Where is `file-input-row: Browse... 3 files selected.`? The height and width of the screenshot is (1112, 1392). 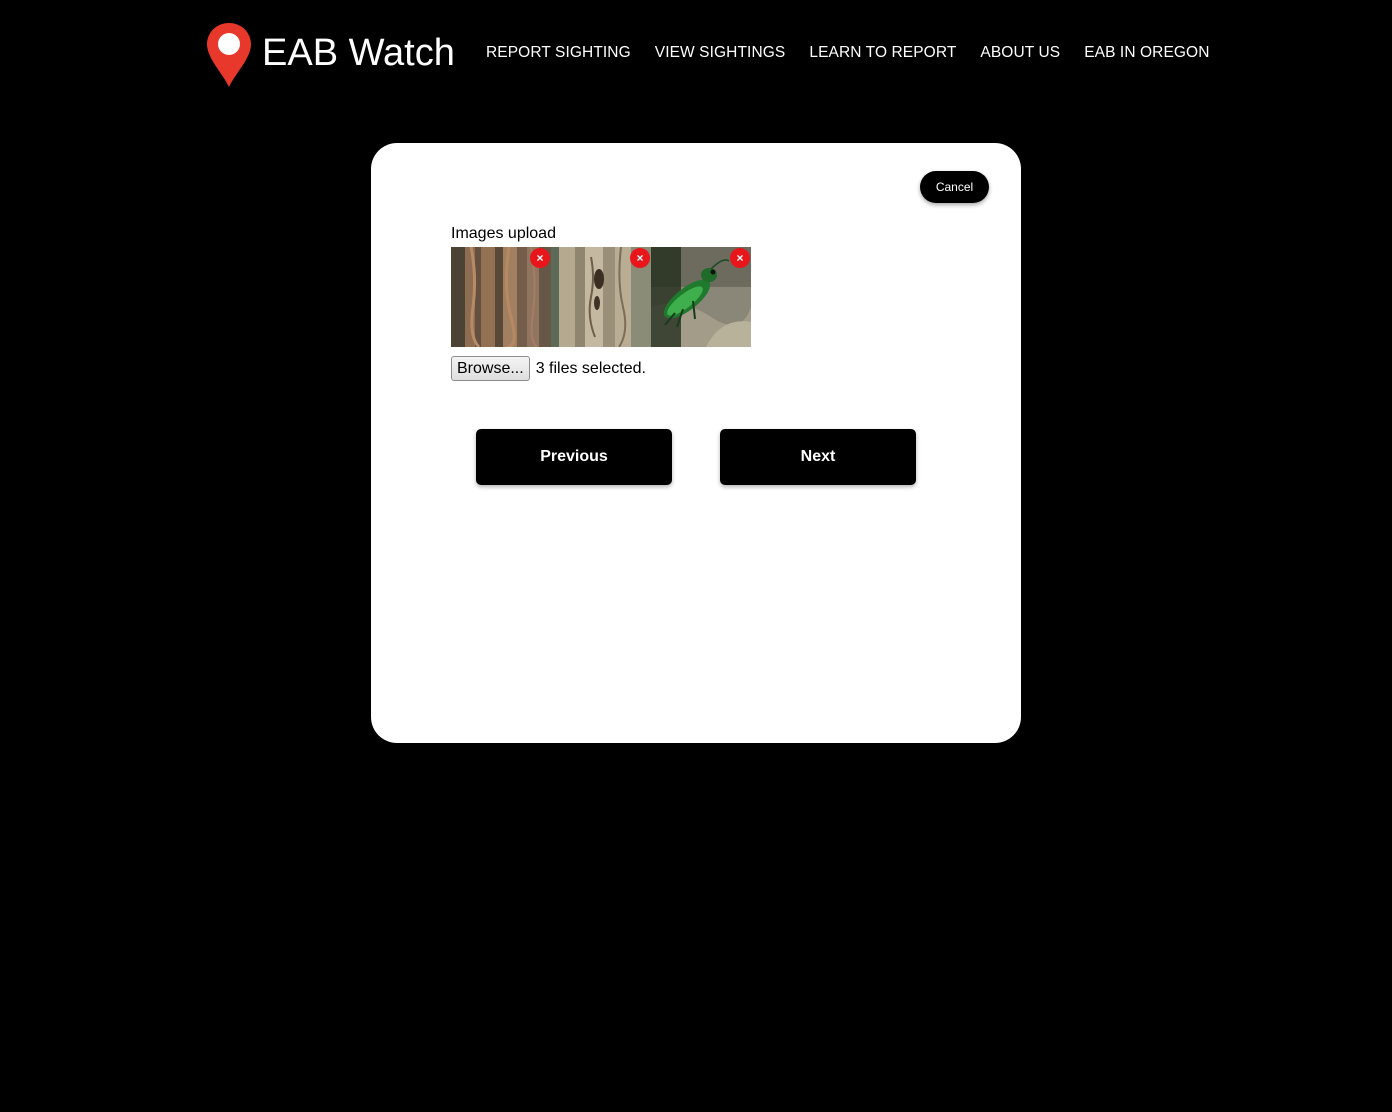 file-input-row: Browse... 3 files selected. is located at coordinates (548, 368).